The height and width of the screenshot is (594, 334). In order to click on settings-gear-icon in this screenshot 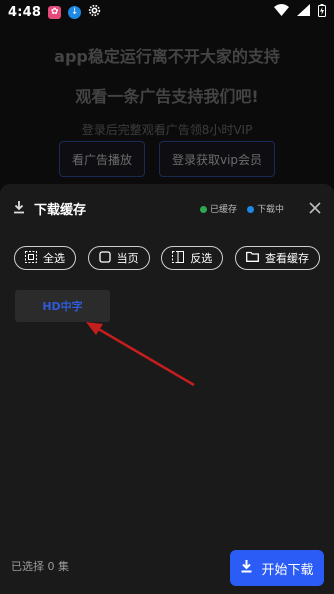, I will do `click(94, 12)`.